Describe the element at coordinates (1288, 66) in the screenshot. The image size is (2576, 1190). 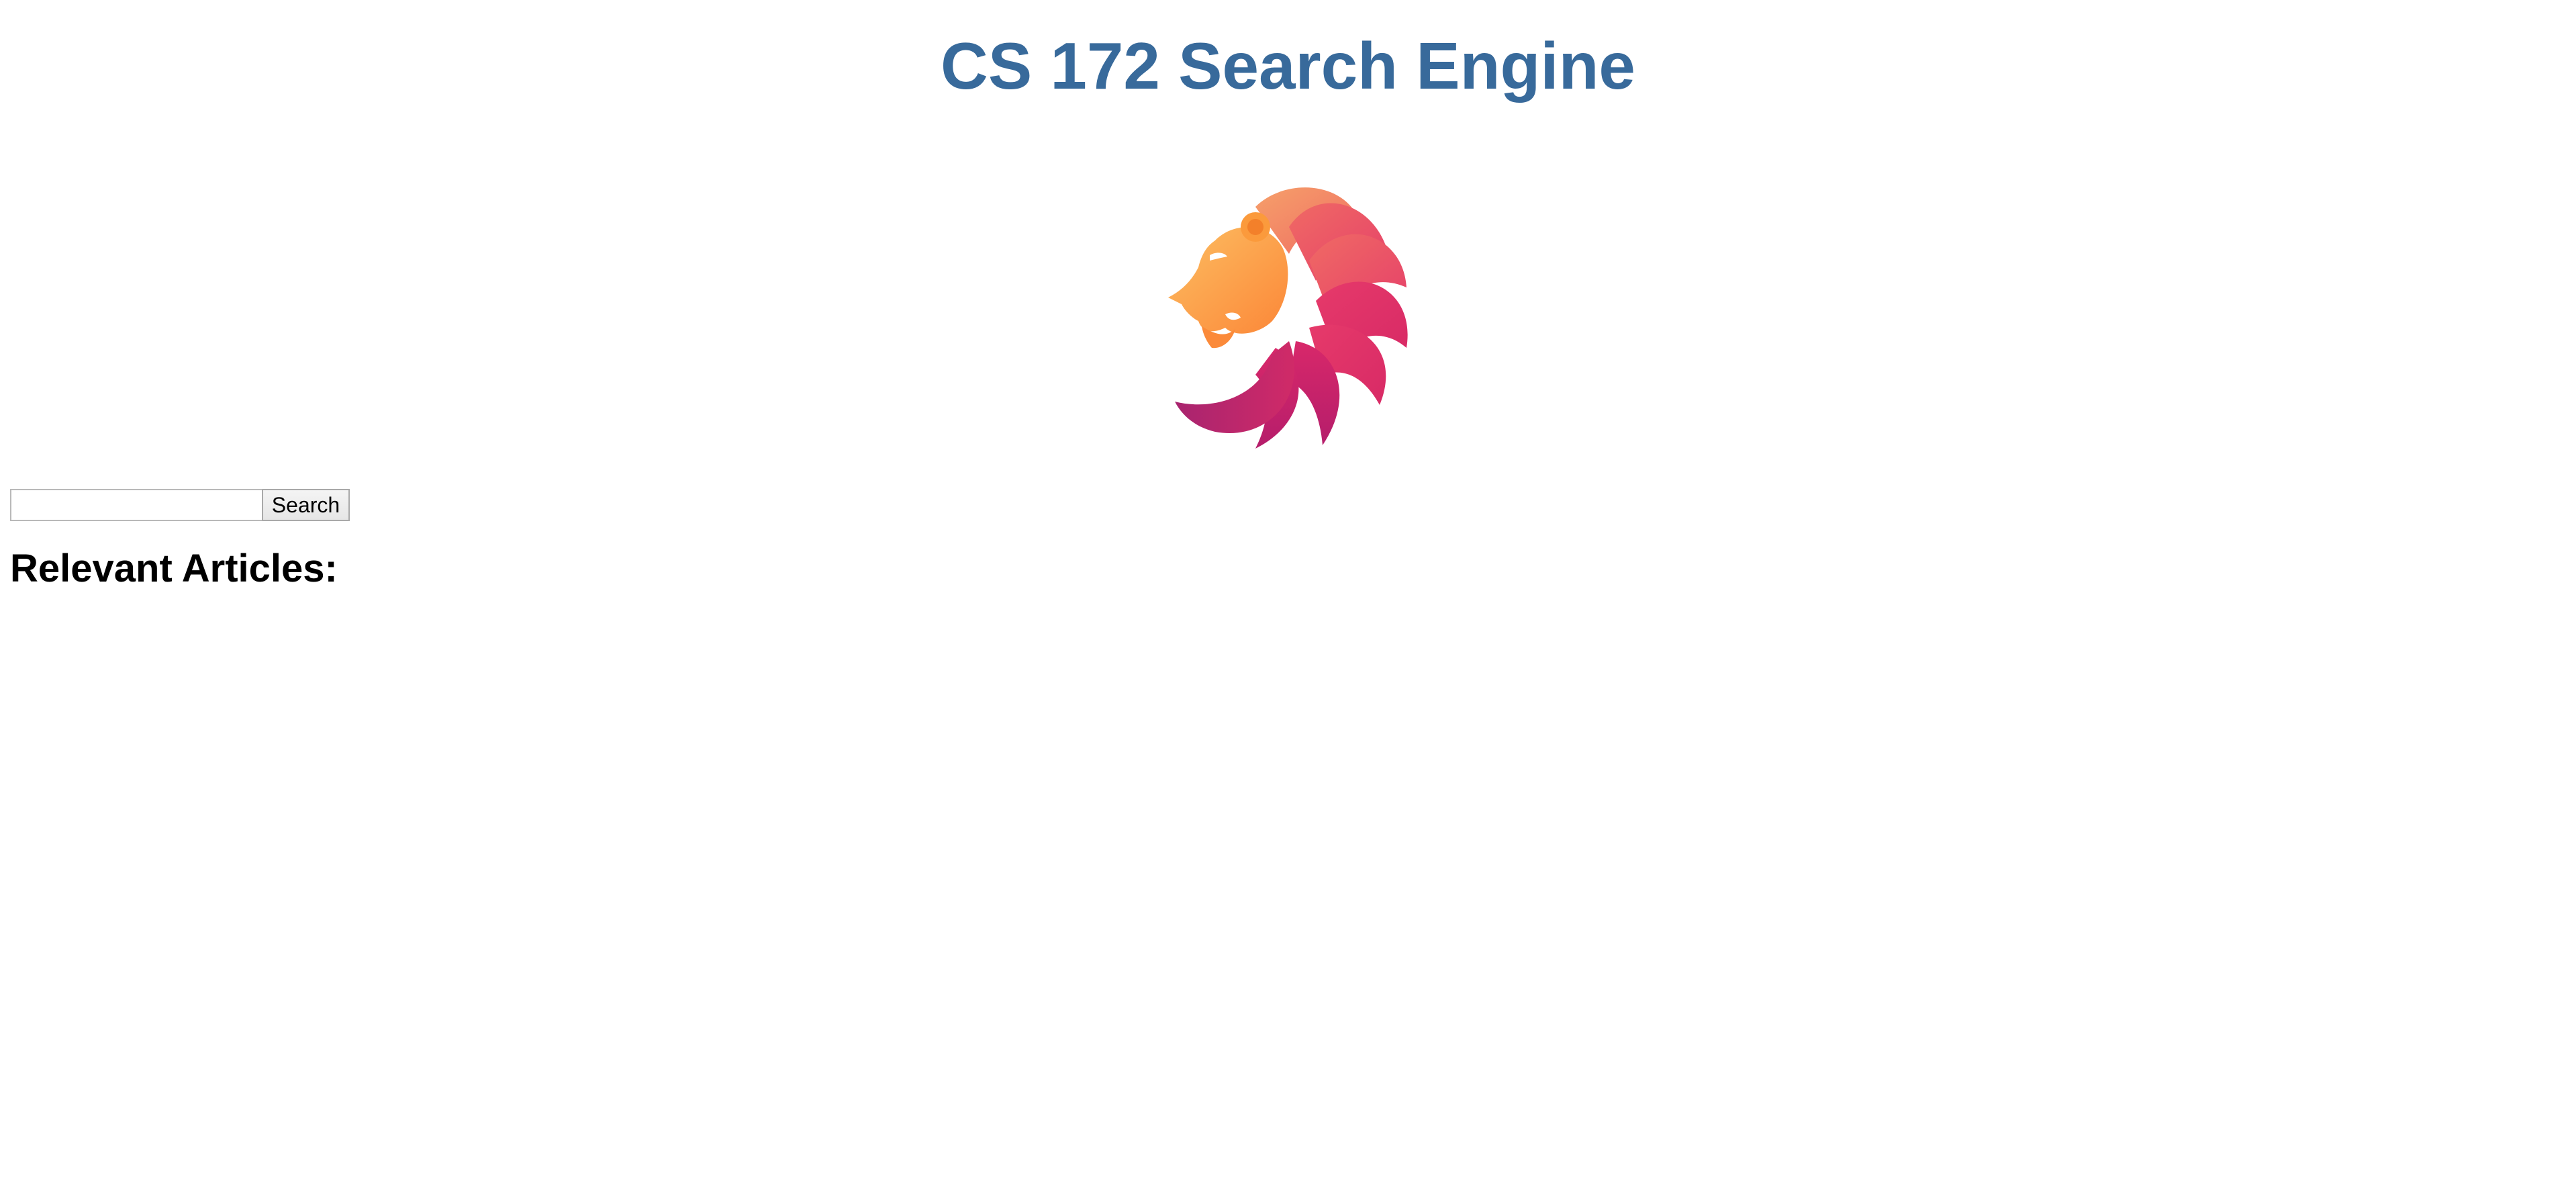
I see `page-title: CS 172 Search Engine` at that location.